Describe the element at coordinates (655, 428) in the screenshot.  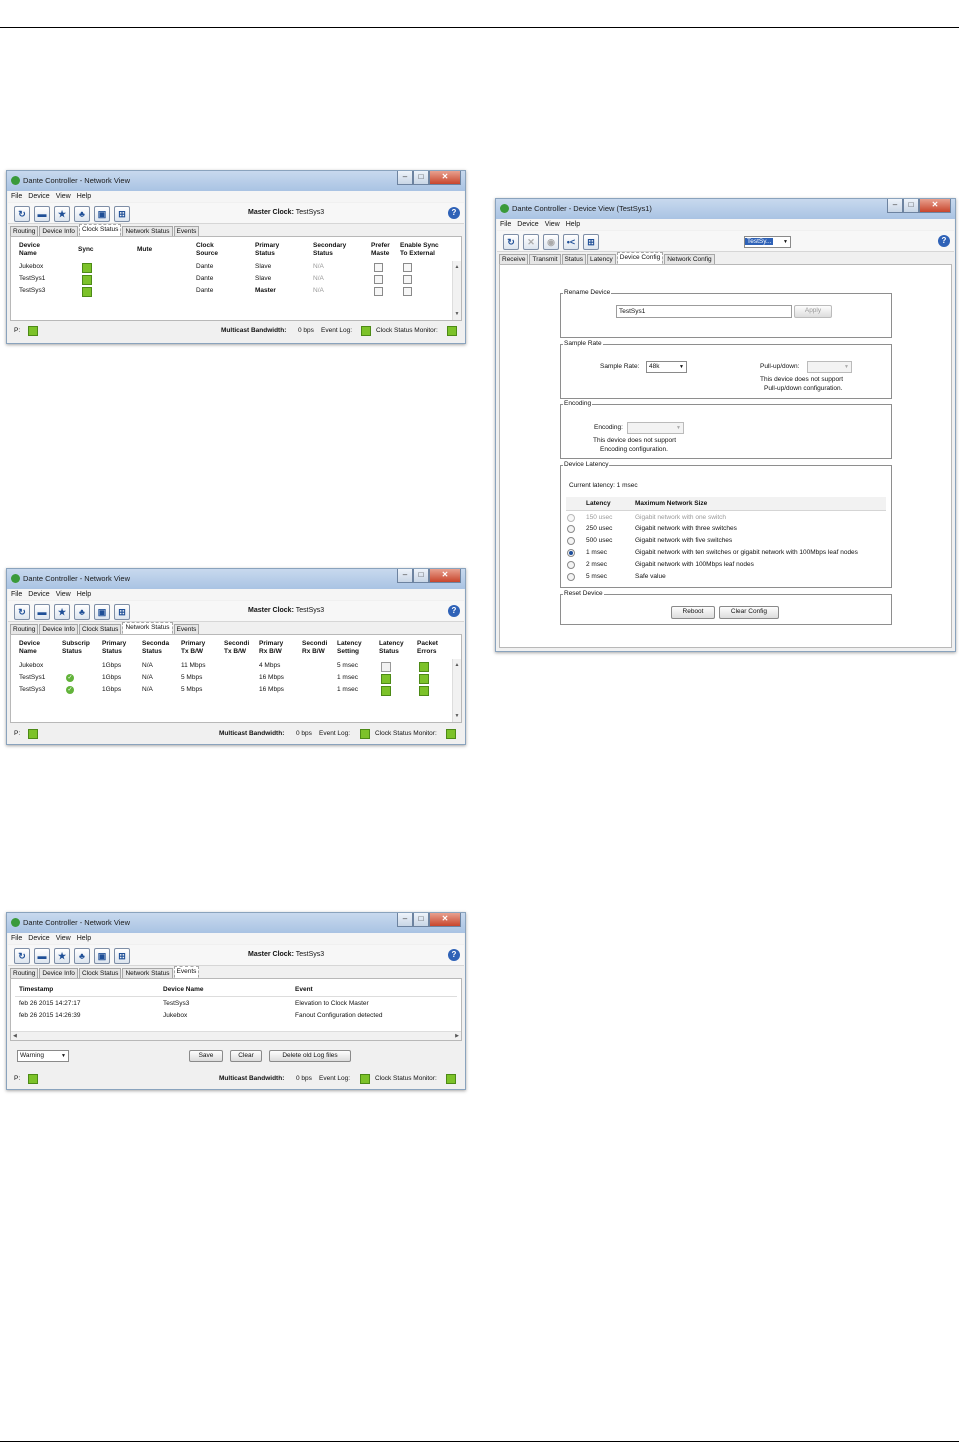
I see `encoding-select: ▼` at that location.